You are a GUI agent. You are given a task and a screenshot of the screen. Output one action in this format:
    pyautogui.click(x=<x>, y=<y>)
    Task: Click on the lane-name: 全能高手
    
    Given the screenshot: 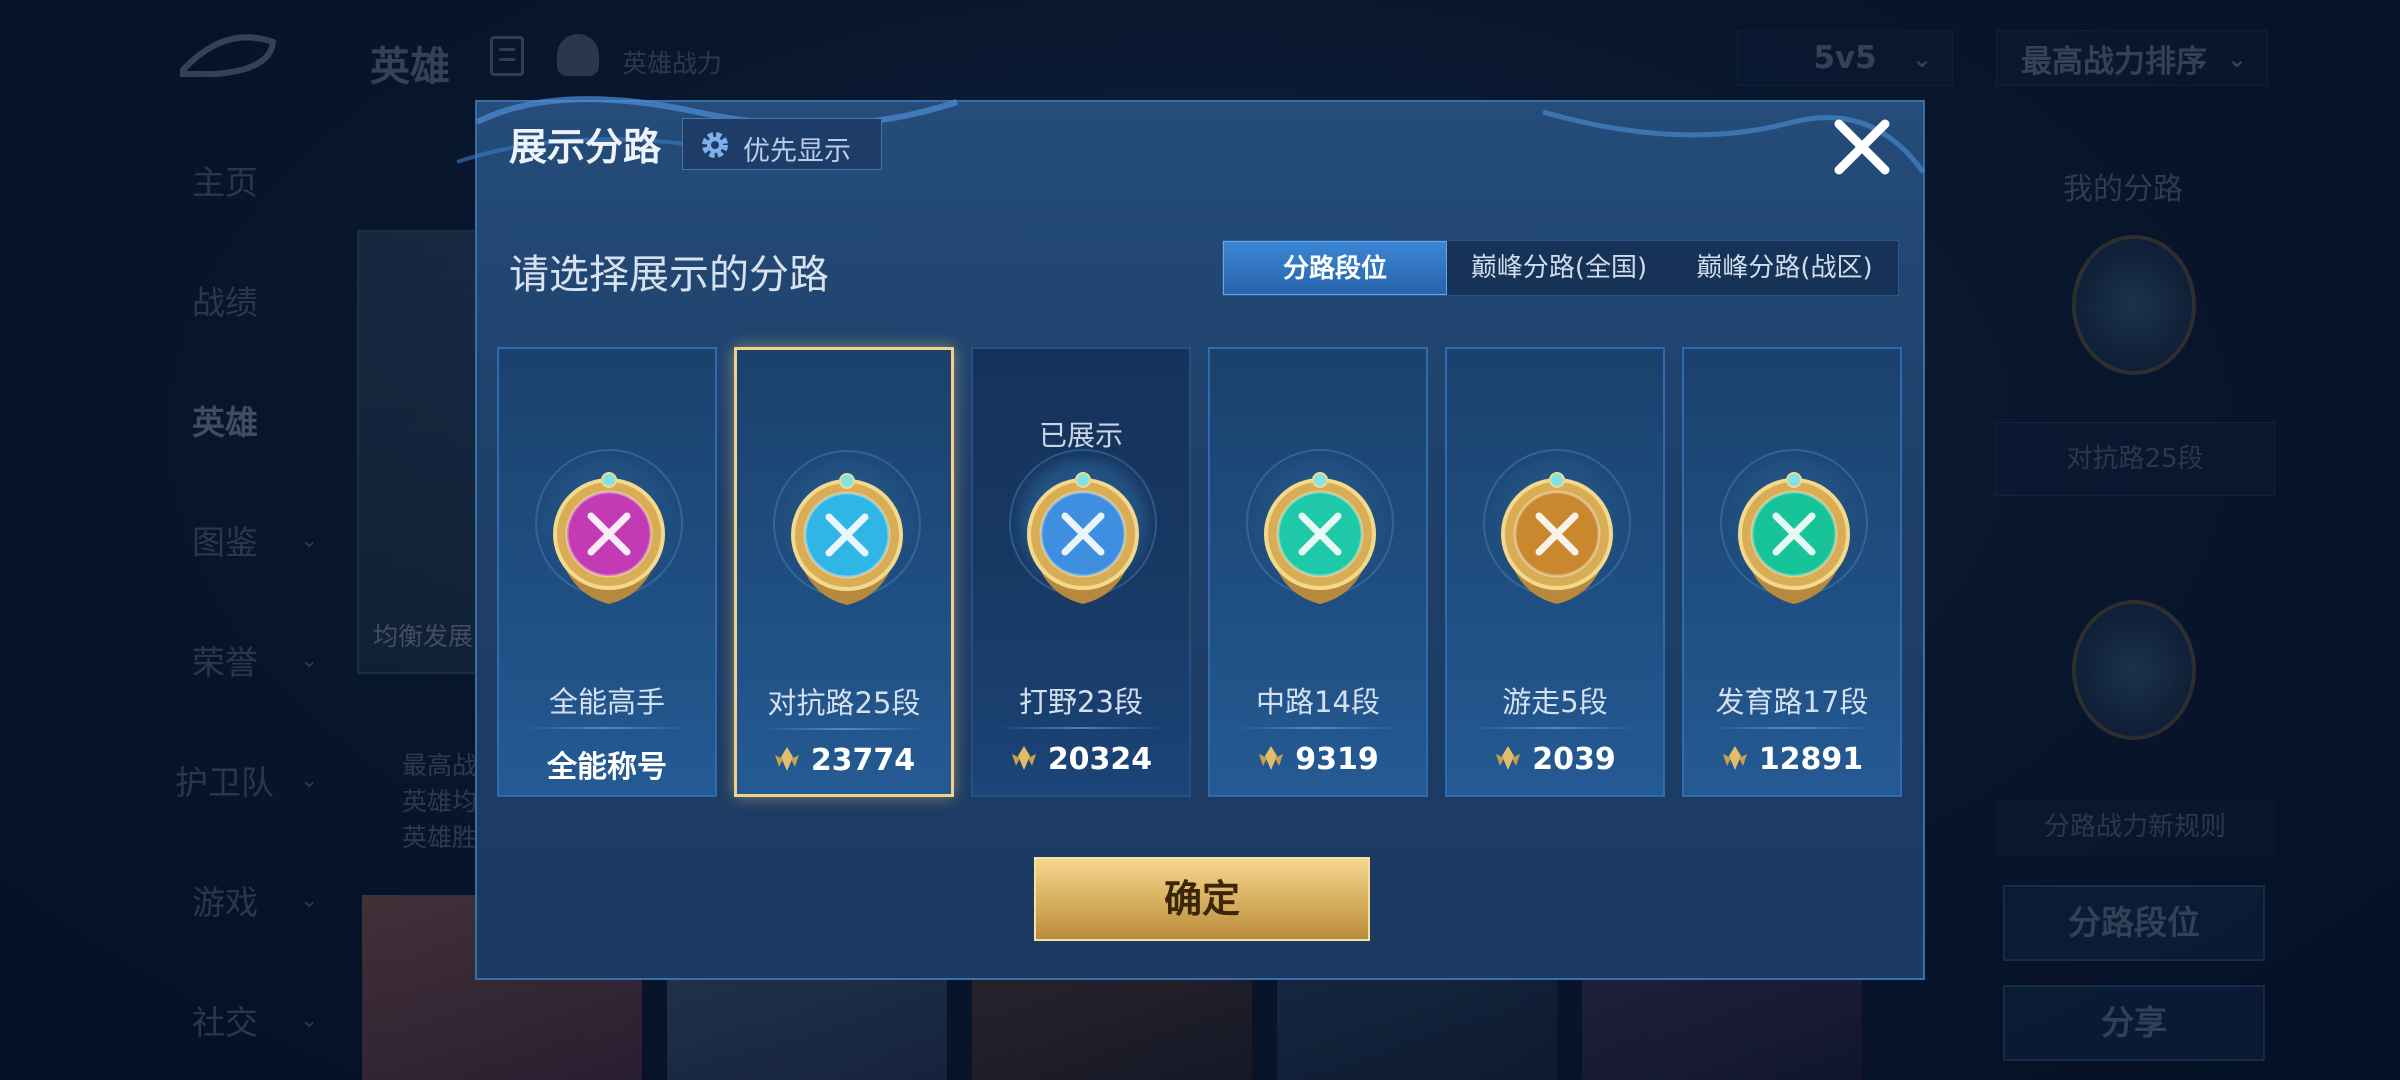 What is the action you would take?
    pyautogui.click(x=606, y=702)
    